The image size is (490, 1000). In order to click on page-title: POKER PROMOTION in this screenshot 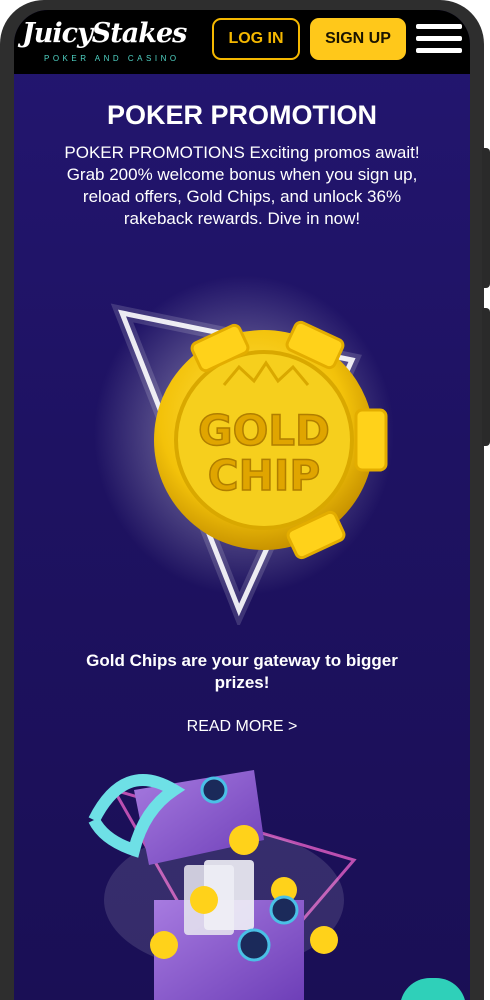, I will do `click(241, 115)`.